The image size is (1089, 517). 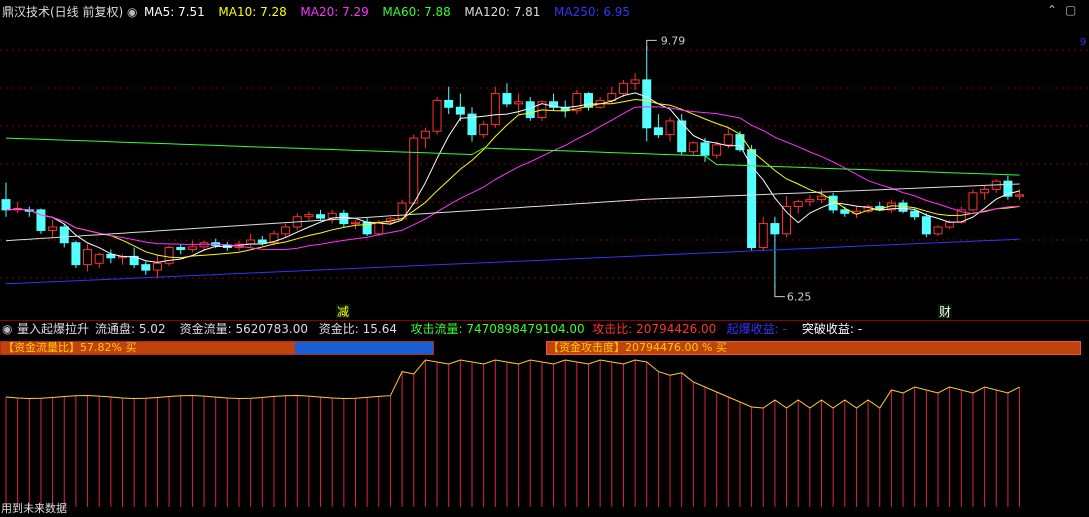 What do you see at coordinates (252, 12) in the screenshot?
I see `ma-legend-item: MA10: 7.28` at bounding box center [252, 12].